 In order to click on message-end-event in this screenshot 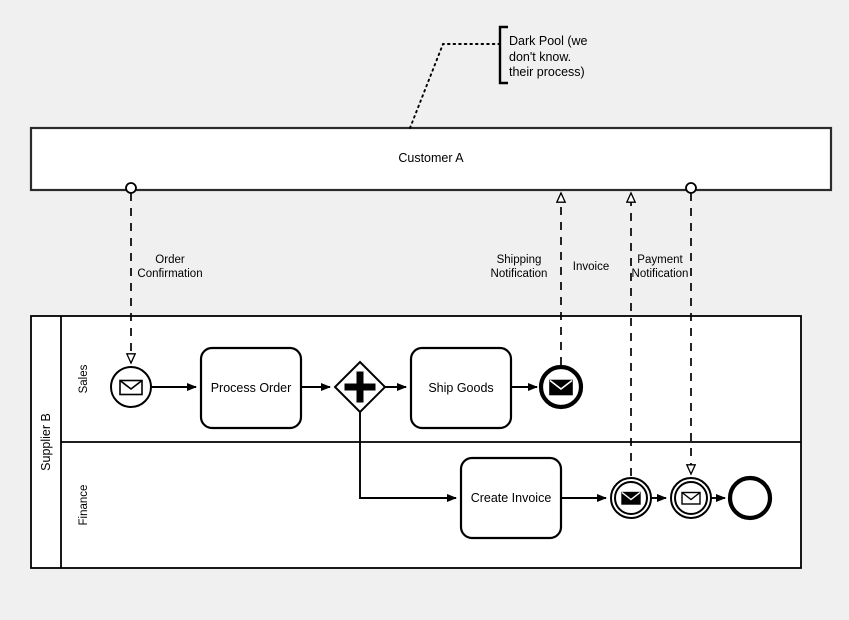, I will do `click(561, 387)`.